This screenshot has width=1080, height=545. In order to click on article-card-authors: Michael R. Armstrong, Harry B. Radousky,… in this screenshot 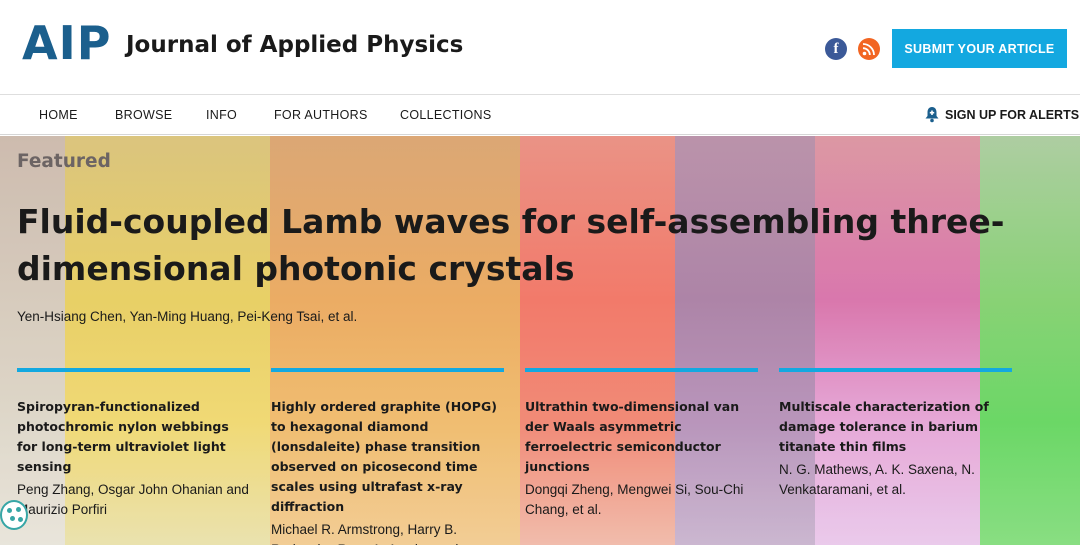, I will do `click(366, 533)`.